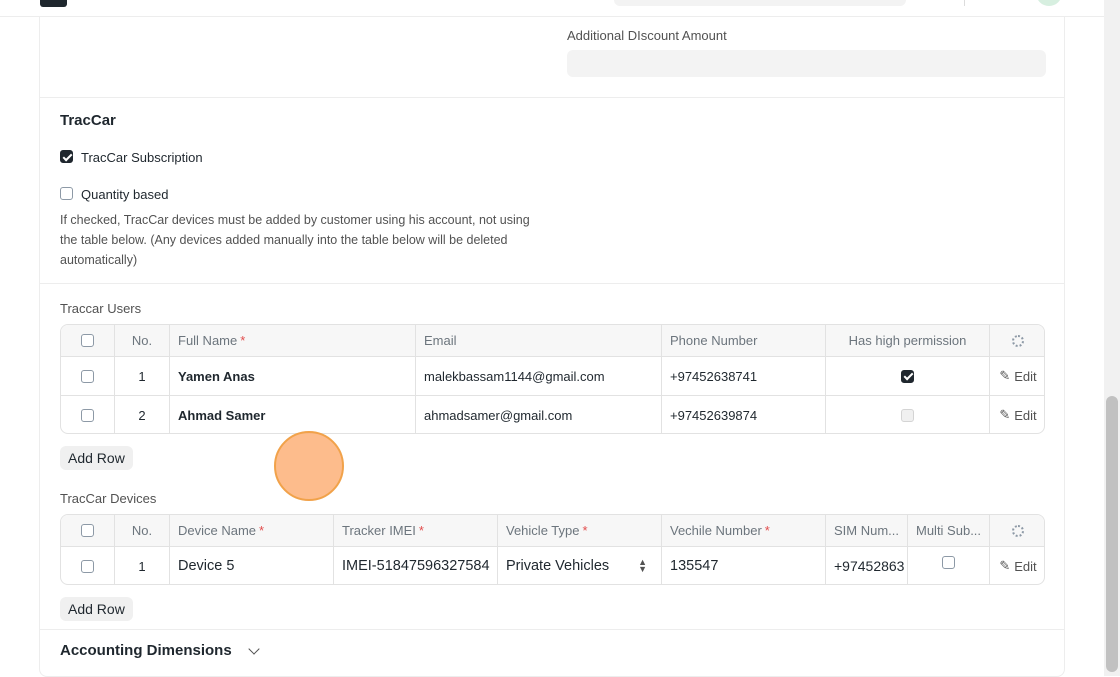  I want to click on column-header-vehicle-type: Vehicle Type *, so click(580, 530).